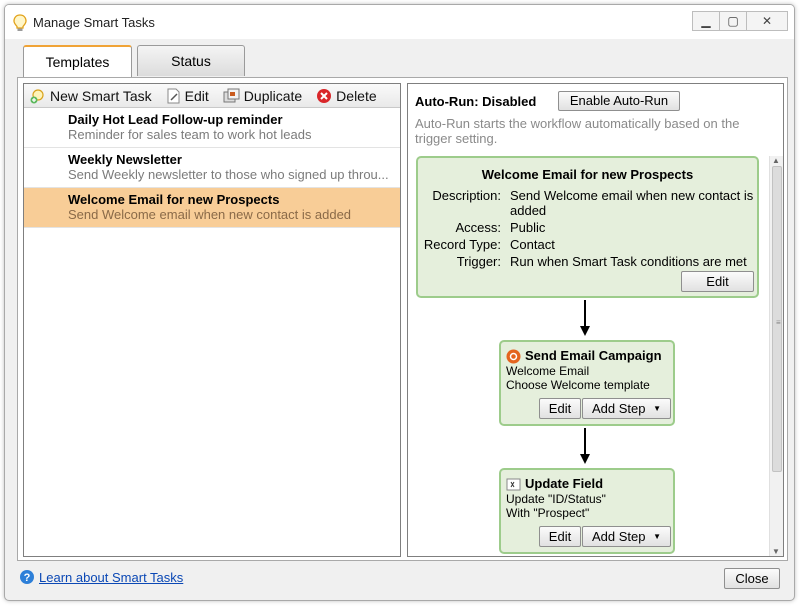  What do you see at coordinates (776, 551) in the screenshot?
I see `scroll-down-icon: ▼` at bounding box center [776, 551].